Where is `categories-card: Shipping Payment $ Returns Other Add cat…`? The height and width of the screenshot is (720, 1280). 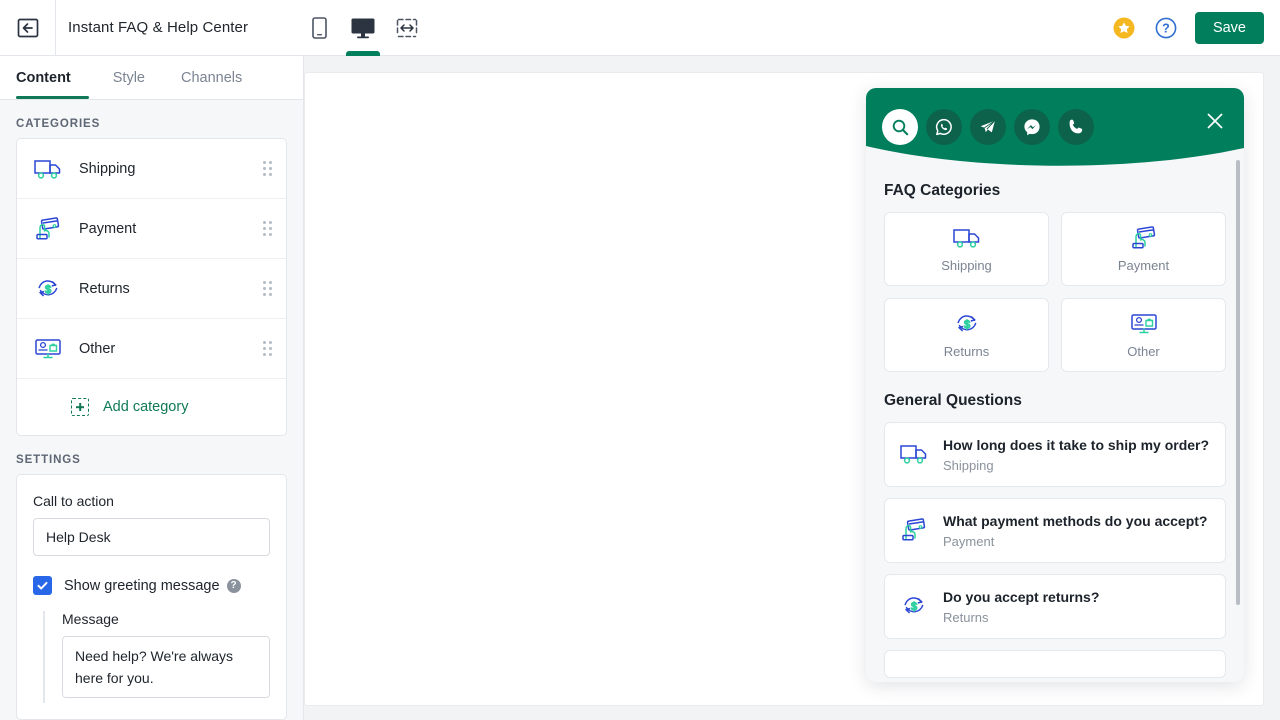
categories-card: Shipping Payment $ Returns Other Add cat… is located at coordinates (151, 287).